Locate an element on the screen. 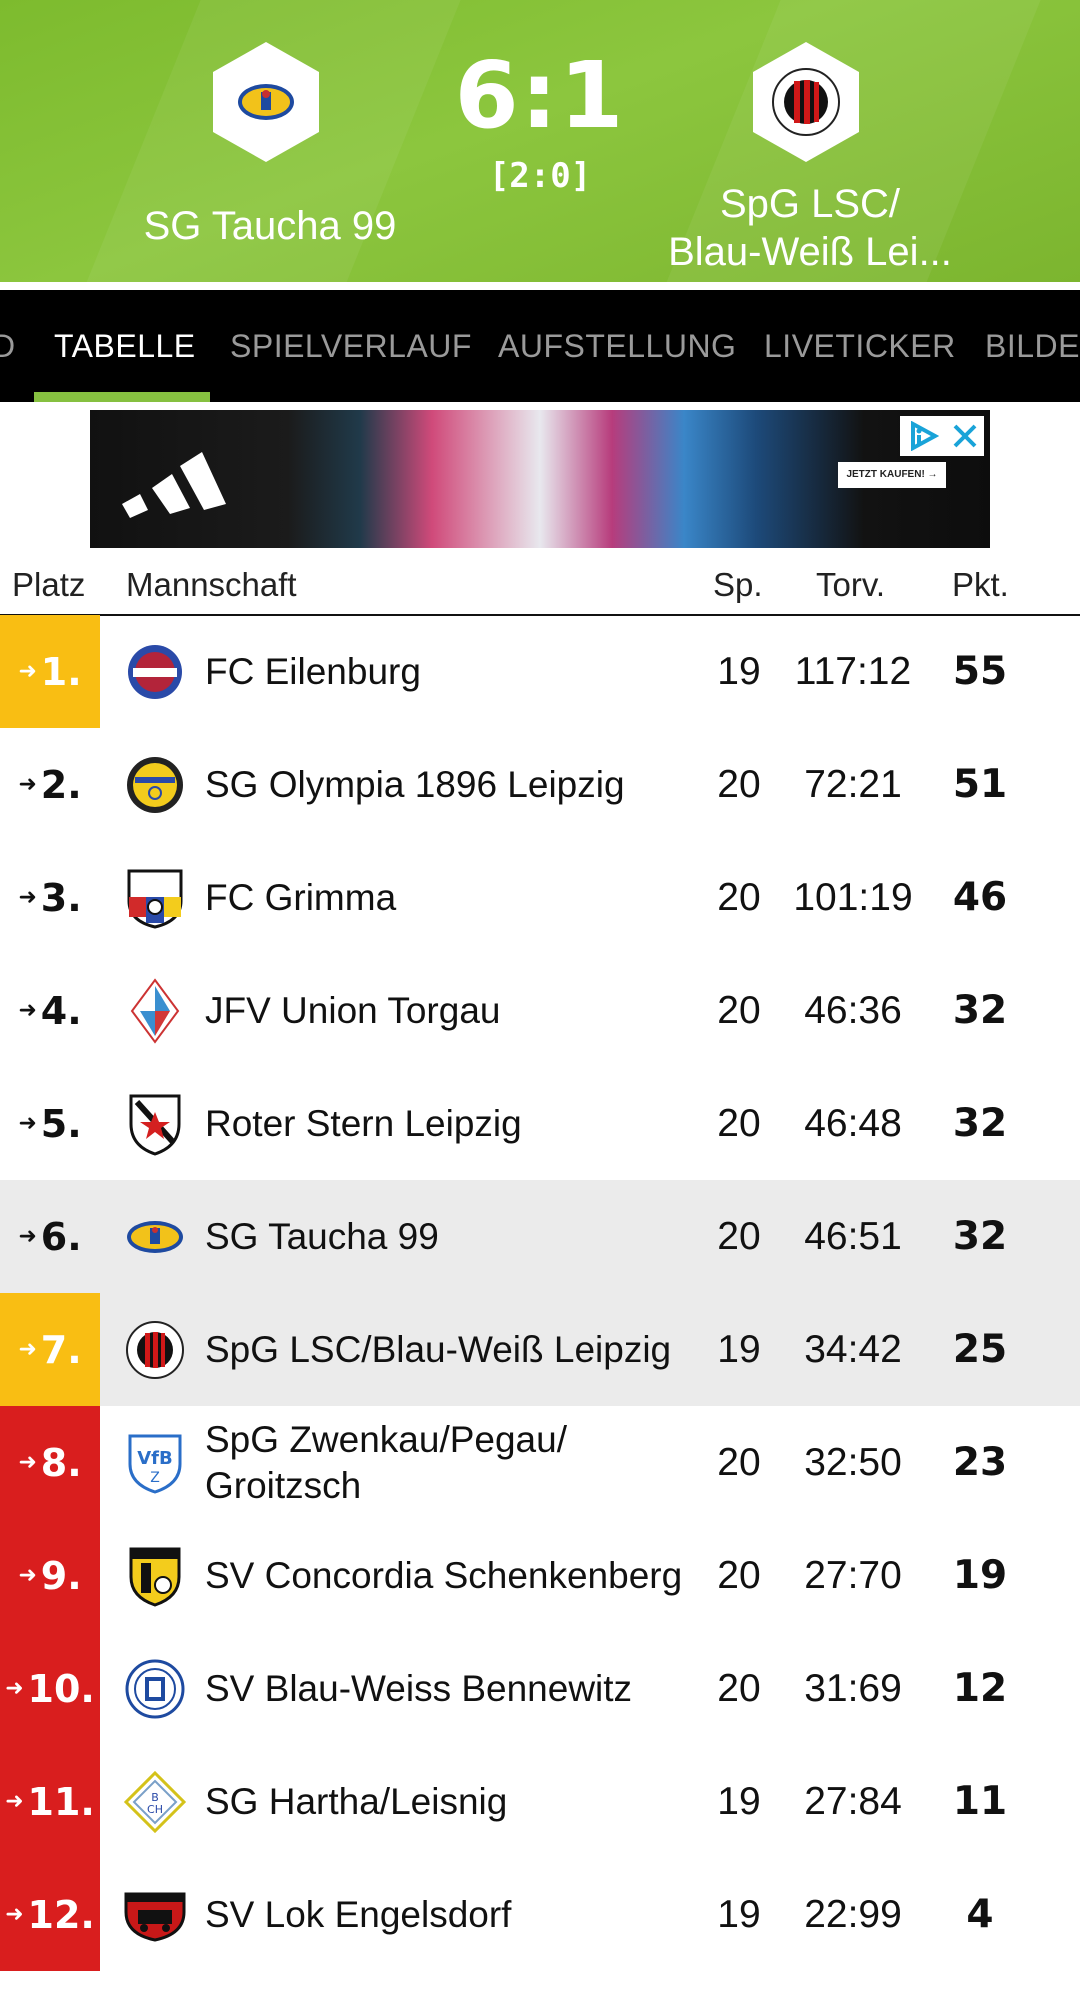  goal-ratio: 31:69 is located at coordinates (853, 1688).